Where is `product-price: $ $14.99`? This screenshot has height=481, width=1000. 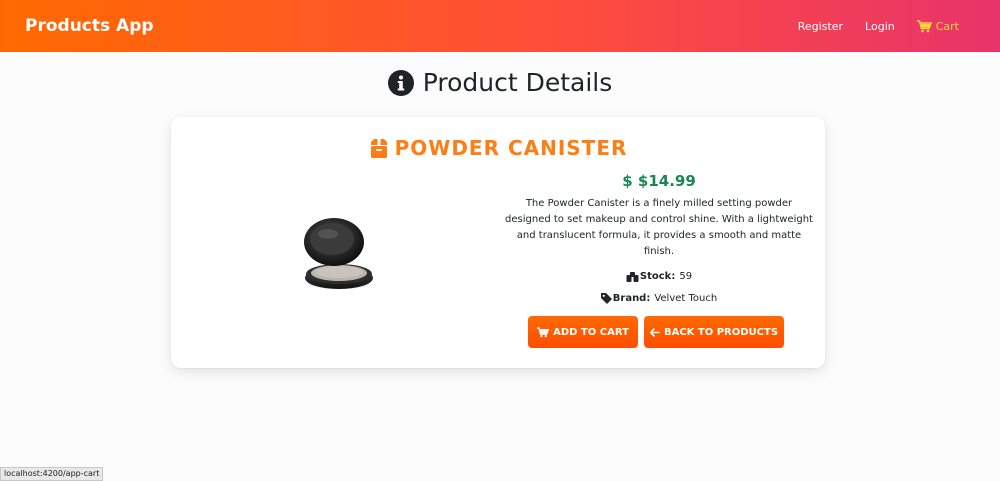
product-price: $ $14.99 is located at coordinates (659, 181).